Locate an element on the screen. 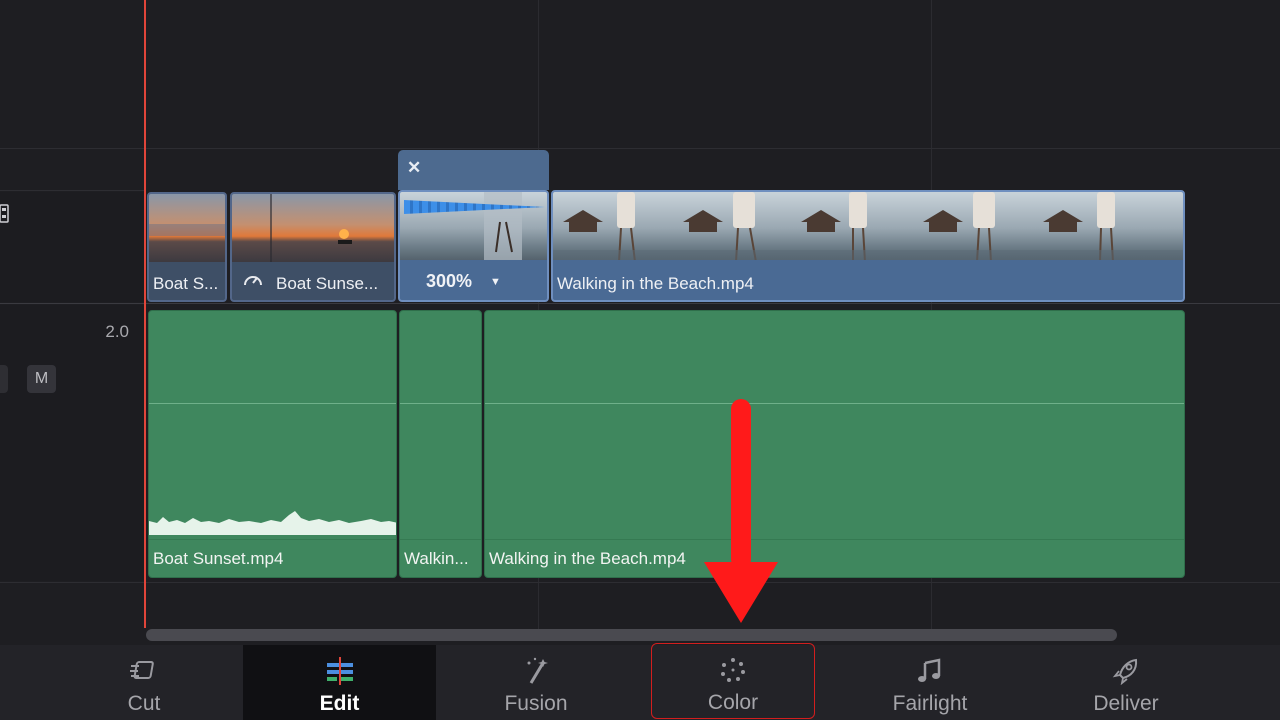  clip-name: Boat Sunset.mp4 is located at coordinates (218, 558).